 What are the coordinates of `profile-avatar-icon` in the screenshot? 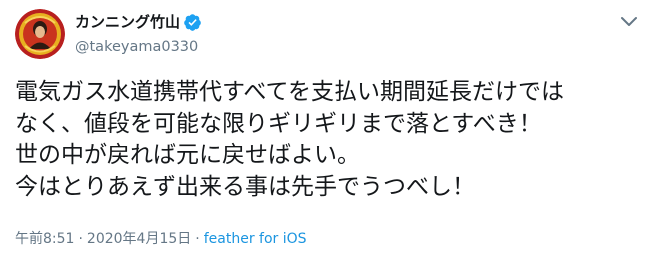 It's located at (40, 34).